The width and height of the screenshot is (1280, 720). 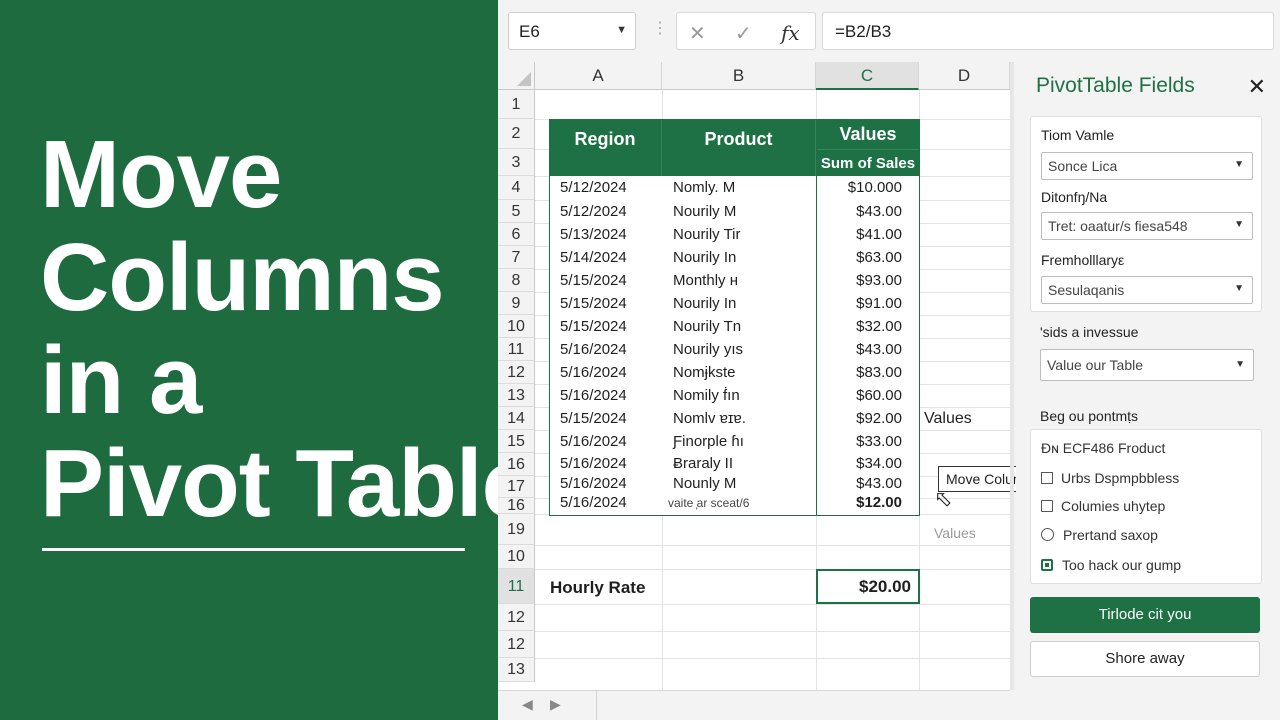 What do you see at coordinates (555, 704) in the screenshot?
I see `scroll-right-icon: ▶` at bounding box center [555, 704].